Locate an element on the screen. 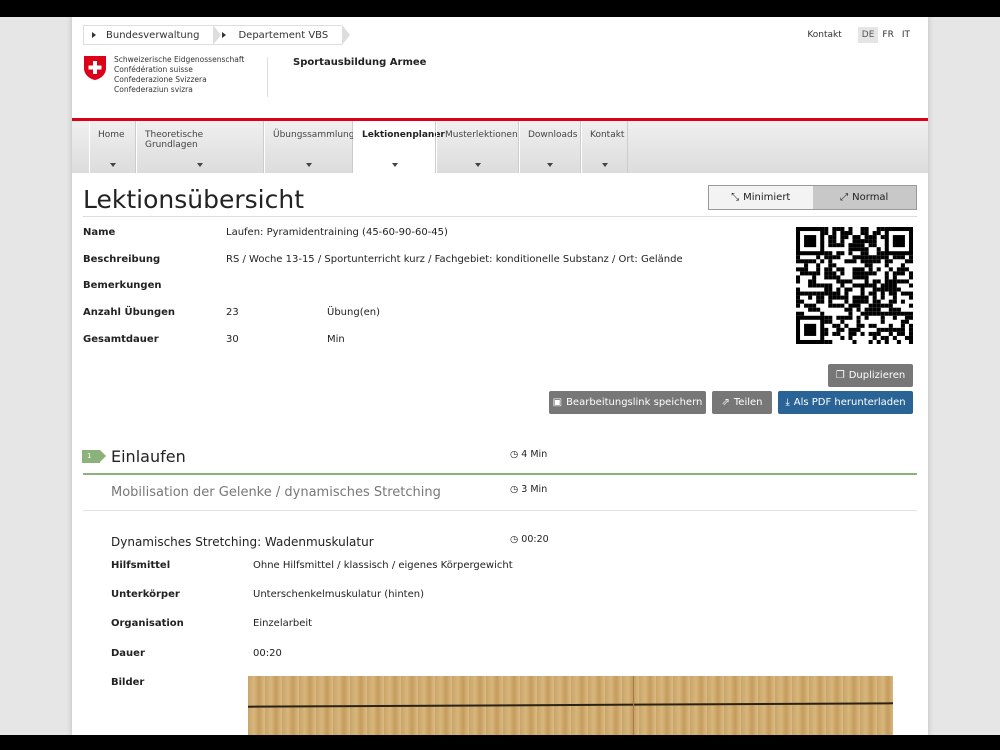 This screenshot has width=1000, height=750. label: Bemerkungen is located at coordinates (122, 285).